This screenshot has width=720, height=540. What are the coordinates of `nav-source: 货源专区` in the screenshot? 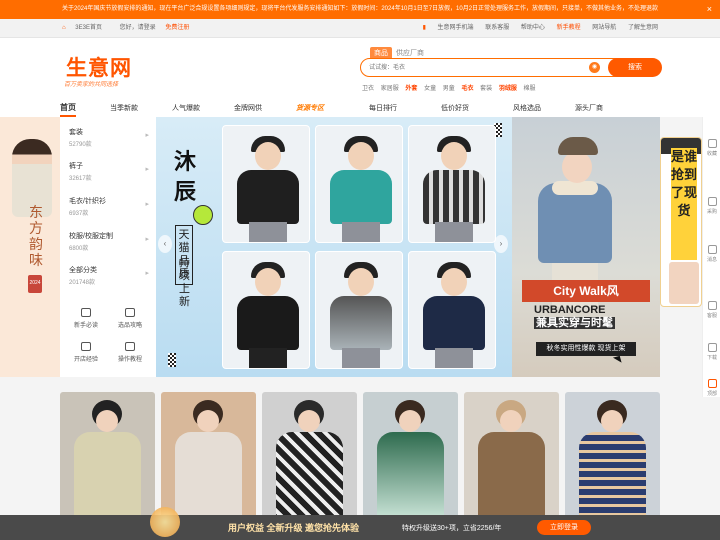 It's located at (310, 108).